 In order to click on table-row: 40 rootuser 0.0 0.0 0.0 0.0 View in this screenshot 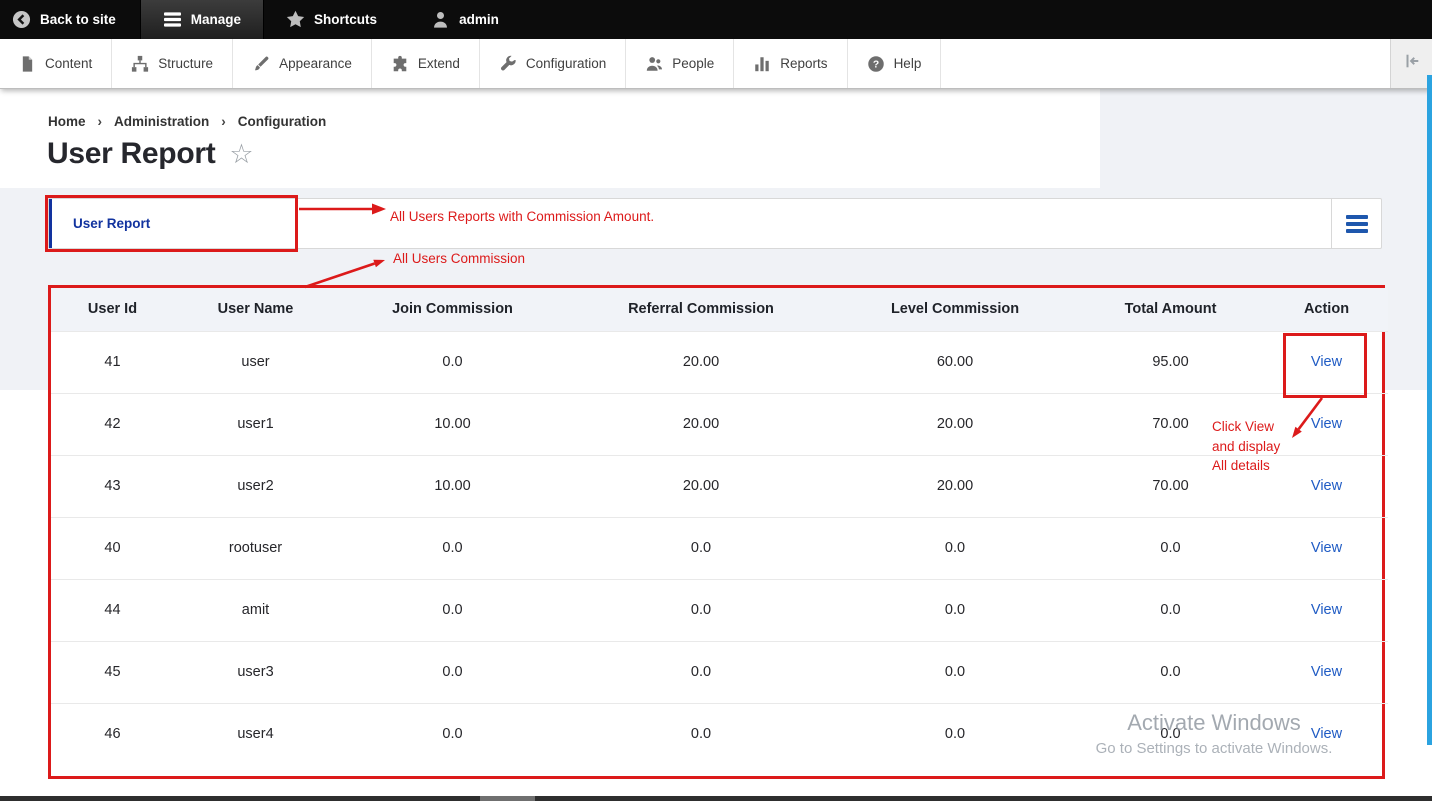, I will do `click(719, 547)`.